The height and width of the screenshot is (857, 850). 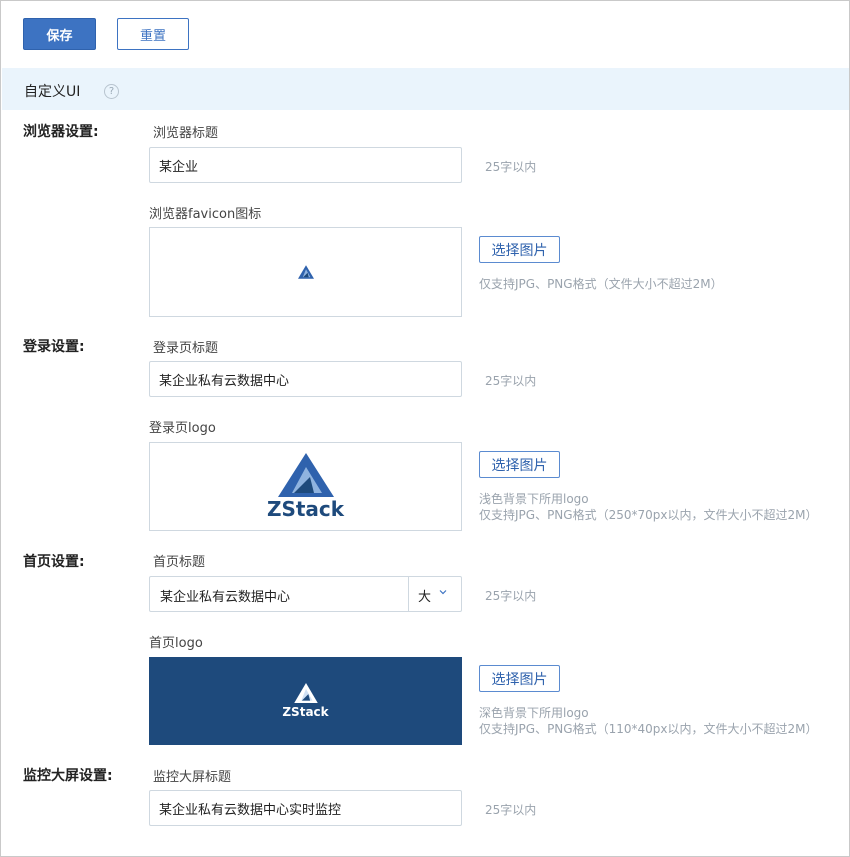 What do you see at coordinates (519, 249) in the screenshot?
I see `browser-choose-image-button: 选择图片` at bounding box center [519, 249].